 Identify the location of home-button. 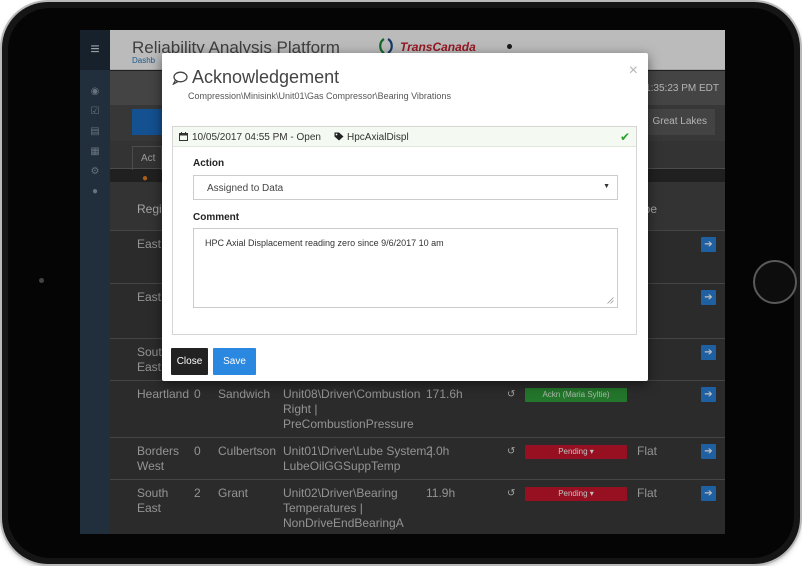
(775, 282).